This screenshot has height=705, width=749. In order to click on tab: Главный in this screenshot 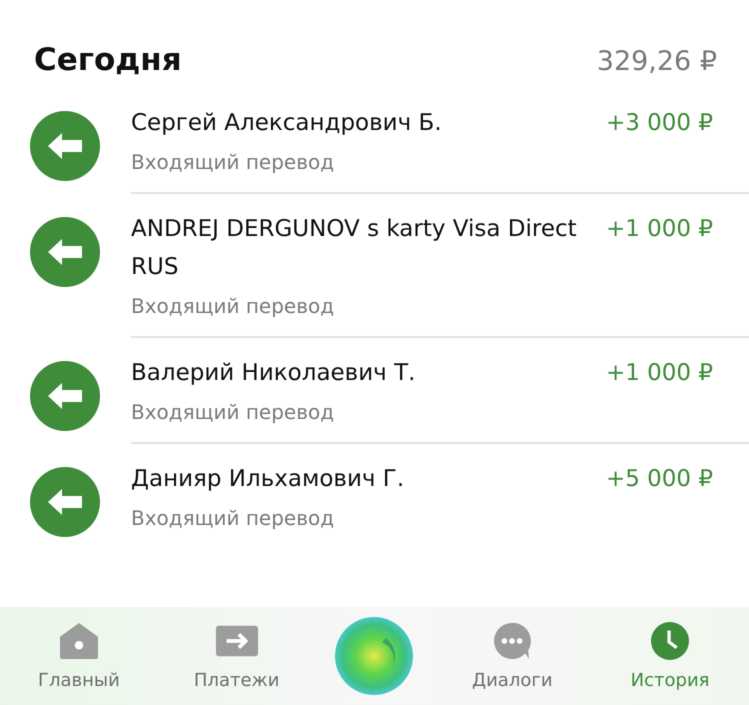, I will do `click(78, 656)`.